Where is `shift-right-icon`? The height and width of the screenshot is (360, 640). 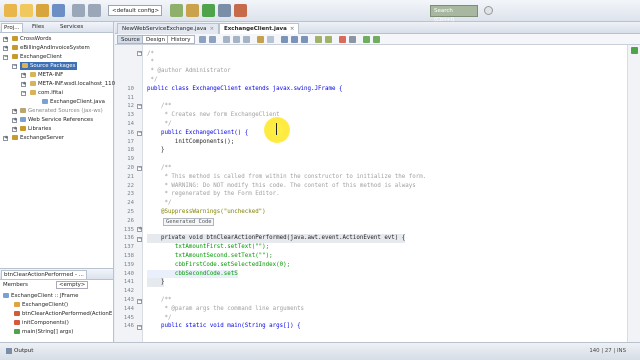
shift-right-icon is located at coordinates (328, 39).